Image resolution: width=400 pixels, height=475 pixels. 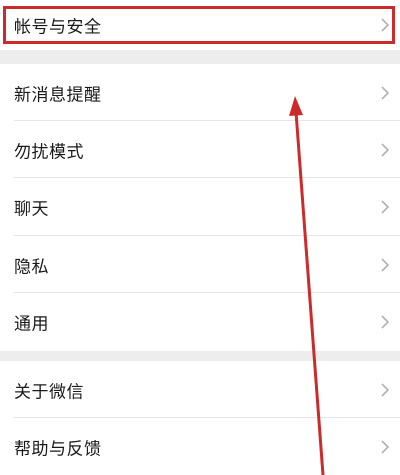 I want to click on settings-group-account: 帐号与安全, so click(x=200, y=25).